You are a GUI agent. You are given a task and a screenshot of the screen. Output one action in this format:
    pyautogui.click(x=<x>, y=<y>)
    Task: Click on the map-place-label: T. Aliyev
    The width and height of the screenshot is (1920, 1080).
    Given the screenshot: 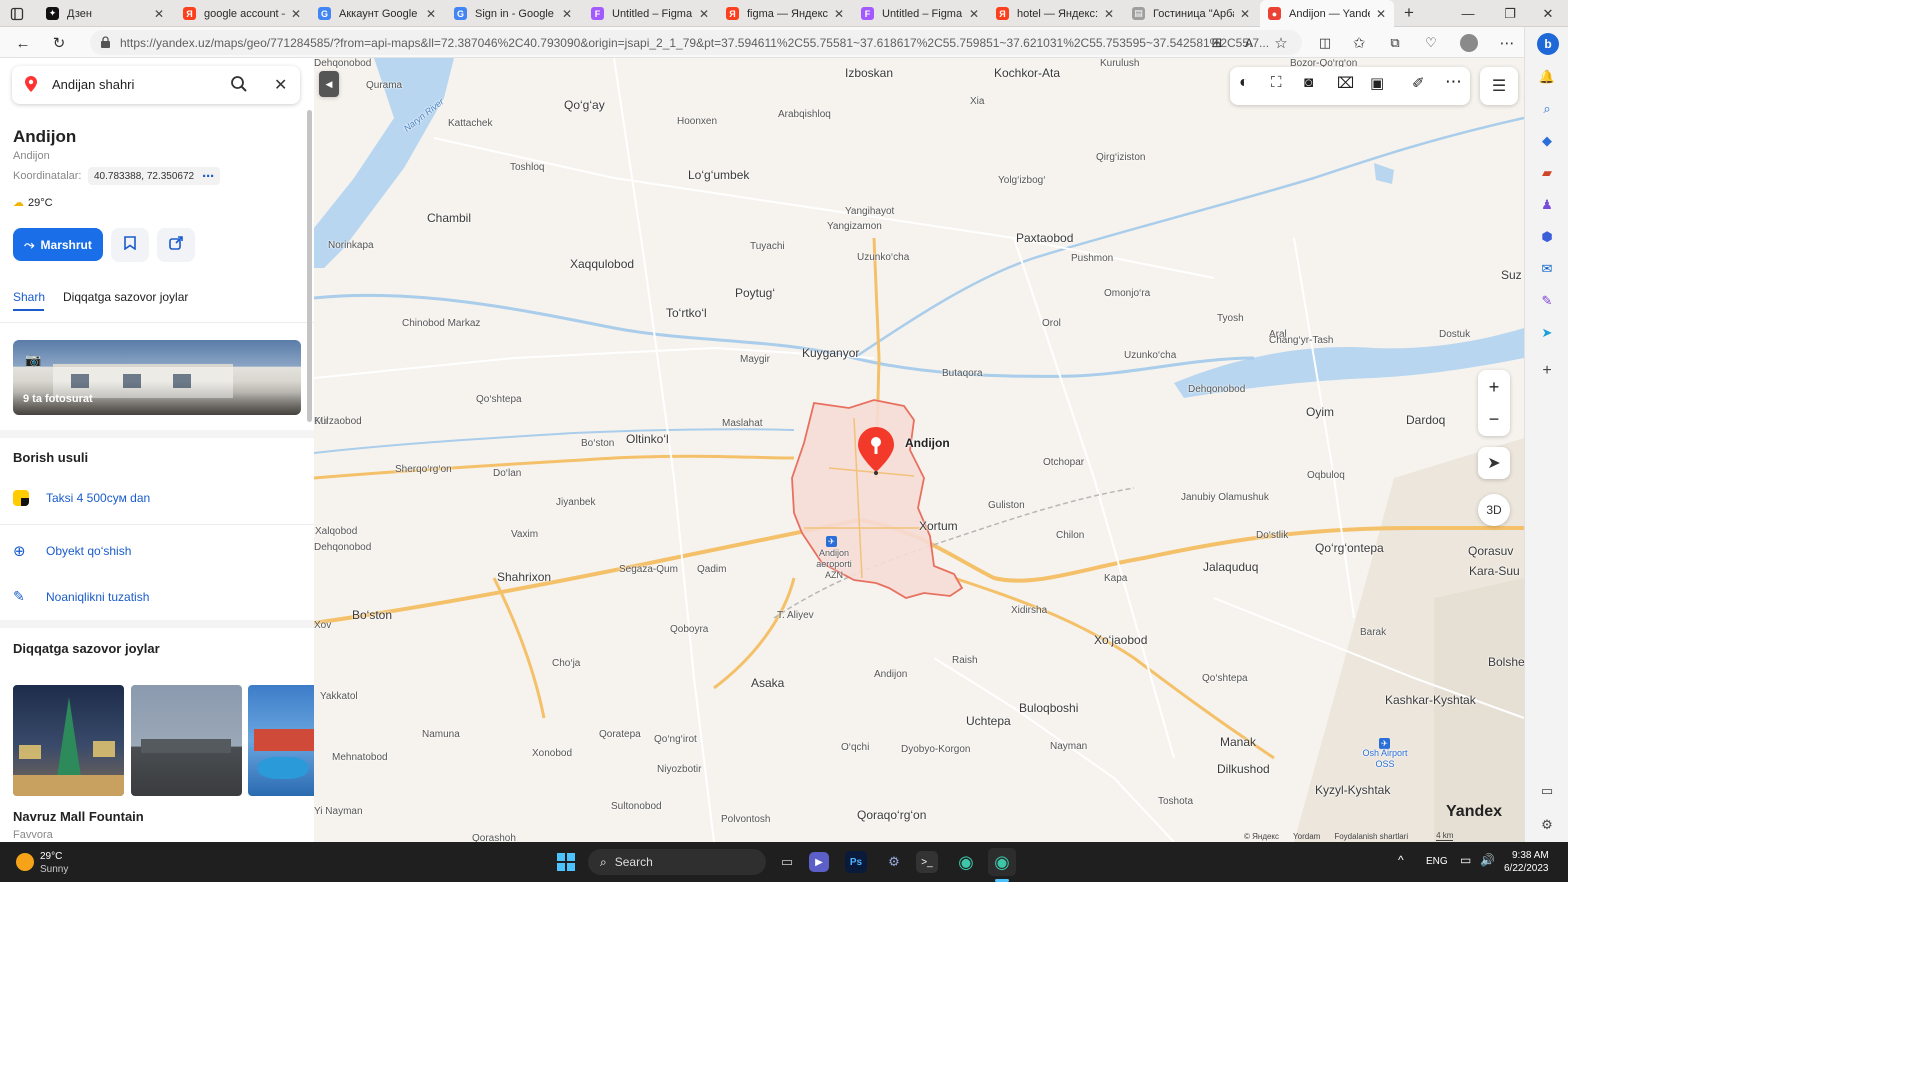 What is the action you would take?
    pyautogui.click(x=795, y=615)
    